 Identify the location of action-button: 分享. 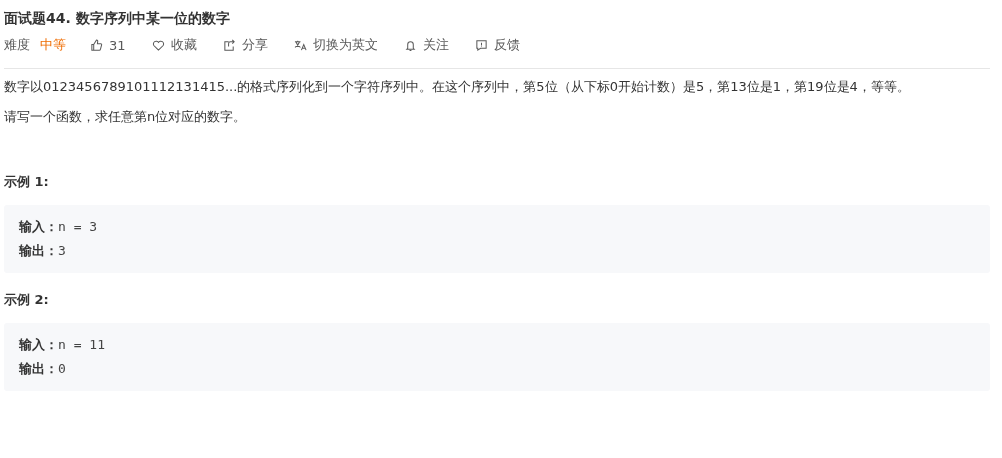
(245, 45).